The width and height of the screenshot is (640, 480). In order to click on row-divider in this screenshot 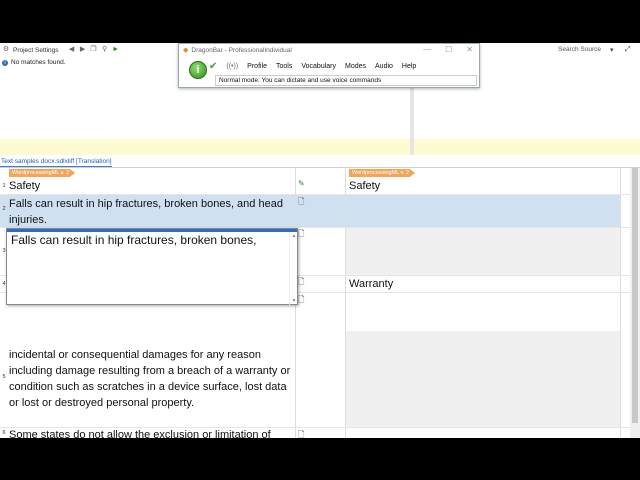, I will do `click(320, 194)`.